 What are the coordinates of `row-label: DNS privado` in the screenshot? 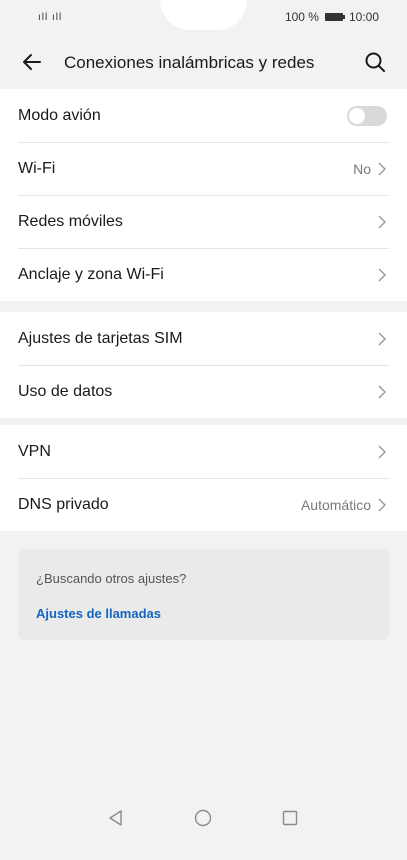 It's located at (63, 504).